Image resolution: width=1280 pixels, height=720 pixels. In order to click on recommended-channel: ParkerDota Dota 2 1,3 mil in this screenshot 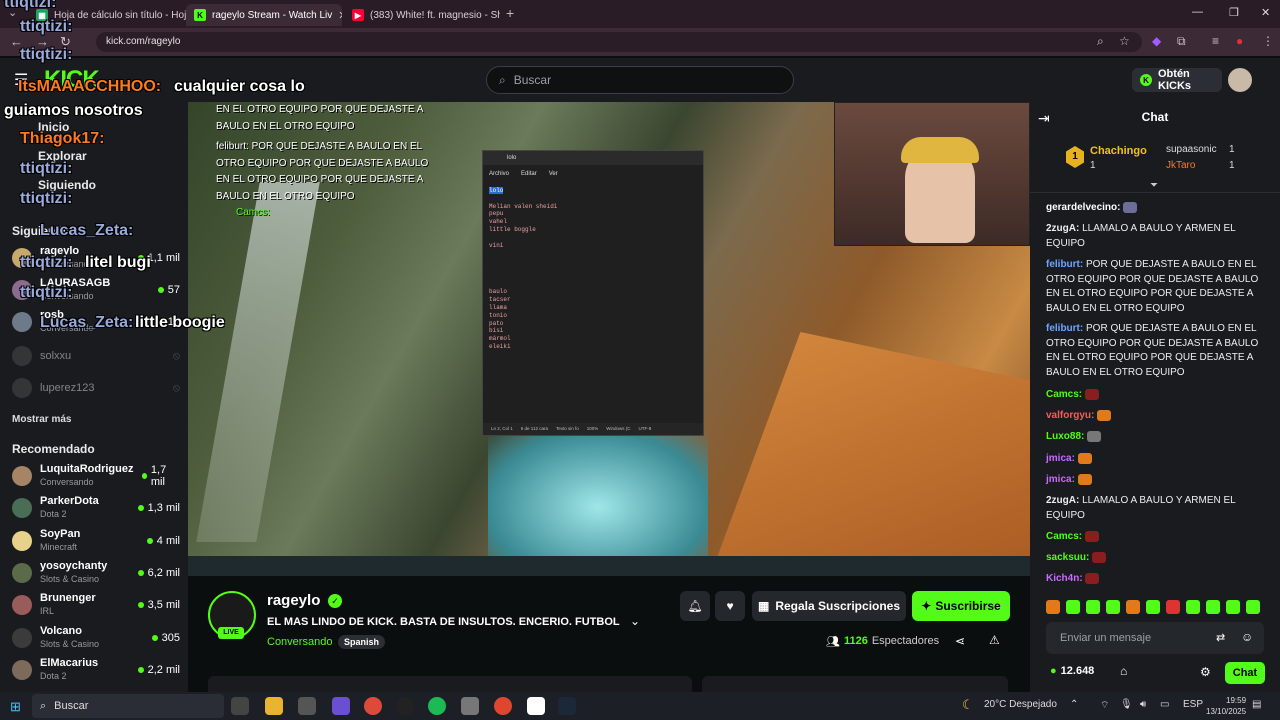, I will do `click(96, 508)`.